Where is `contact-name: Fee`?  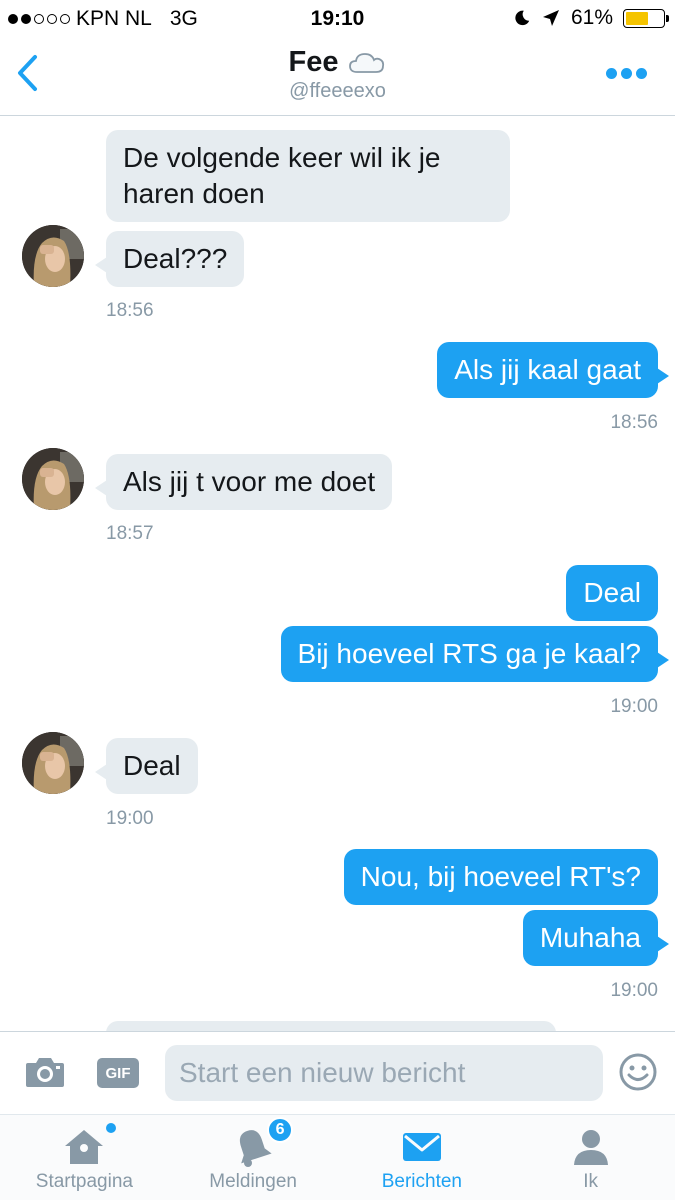
contact-name: Fee is located at coordinates (313, 62).